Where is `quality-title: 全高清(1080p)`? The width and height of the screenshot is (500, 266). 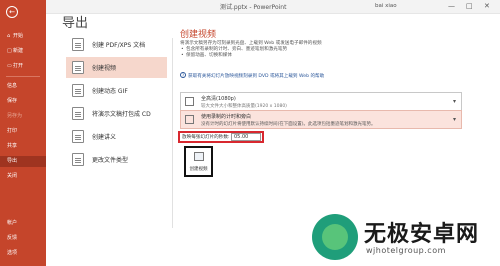
quality-title: 全高清(1080p) is located at coordinates (218, 99).